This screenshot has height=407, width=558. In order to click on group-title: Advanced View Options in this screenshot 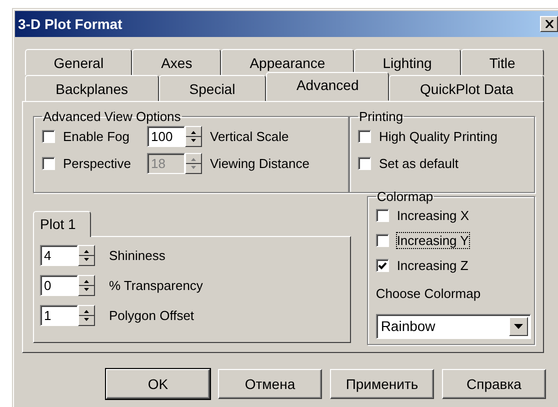, I will do `click(112, 116)`.